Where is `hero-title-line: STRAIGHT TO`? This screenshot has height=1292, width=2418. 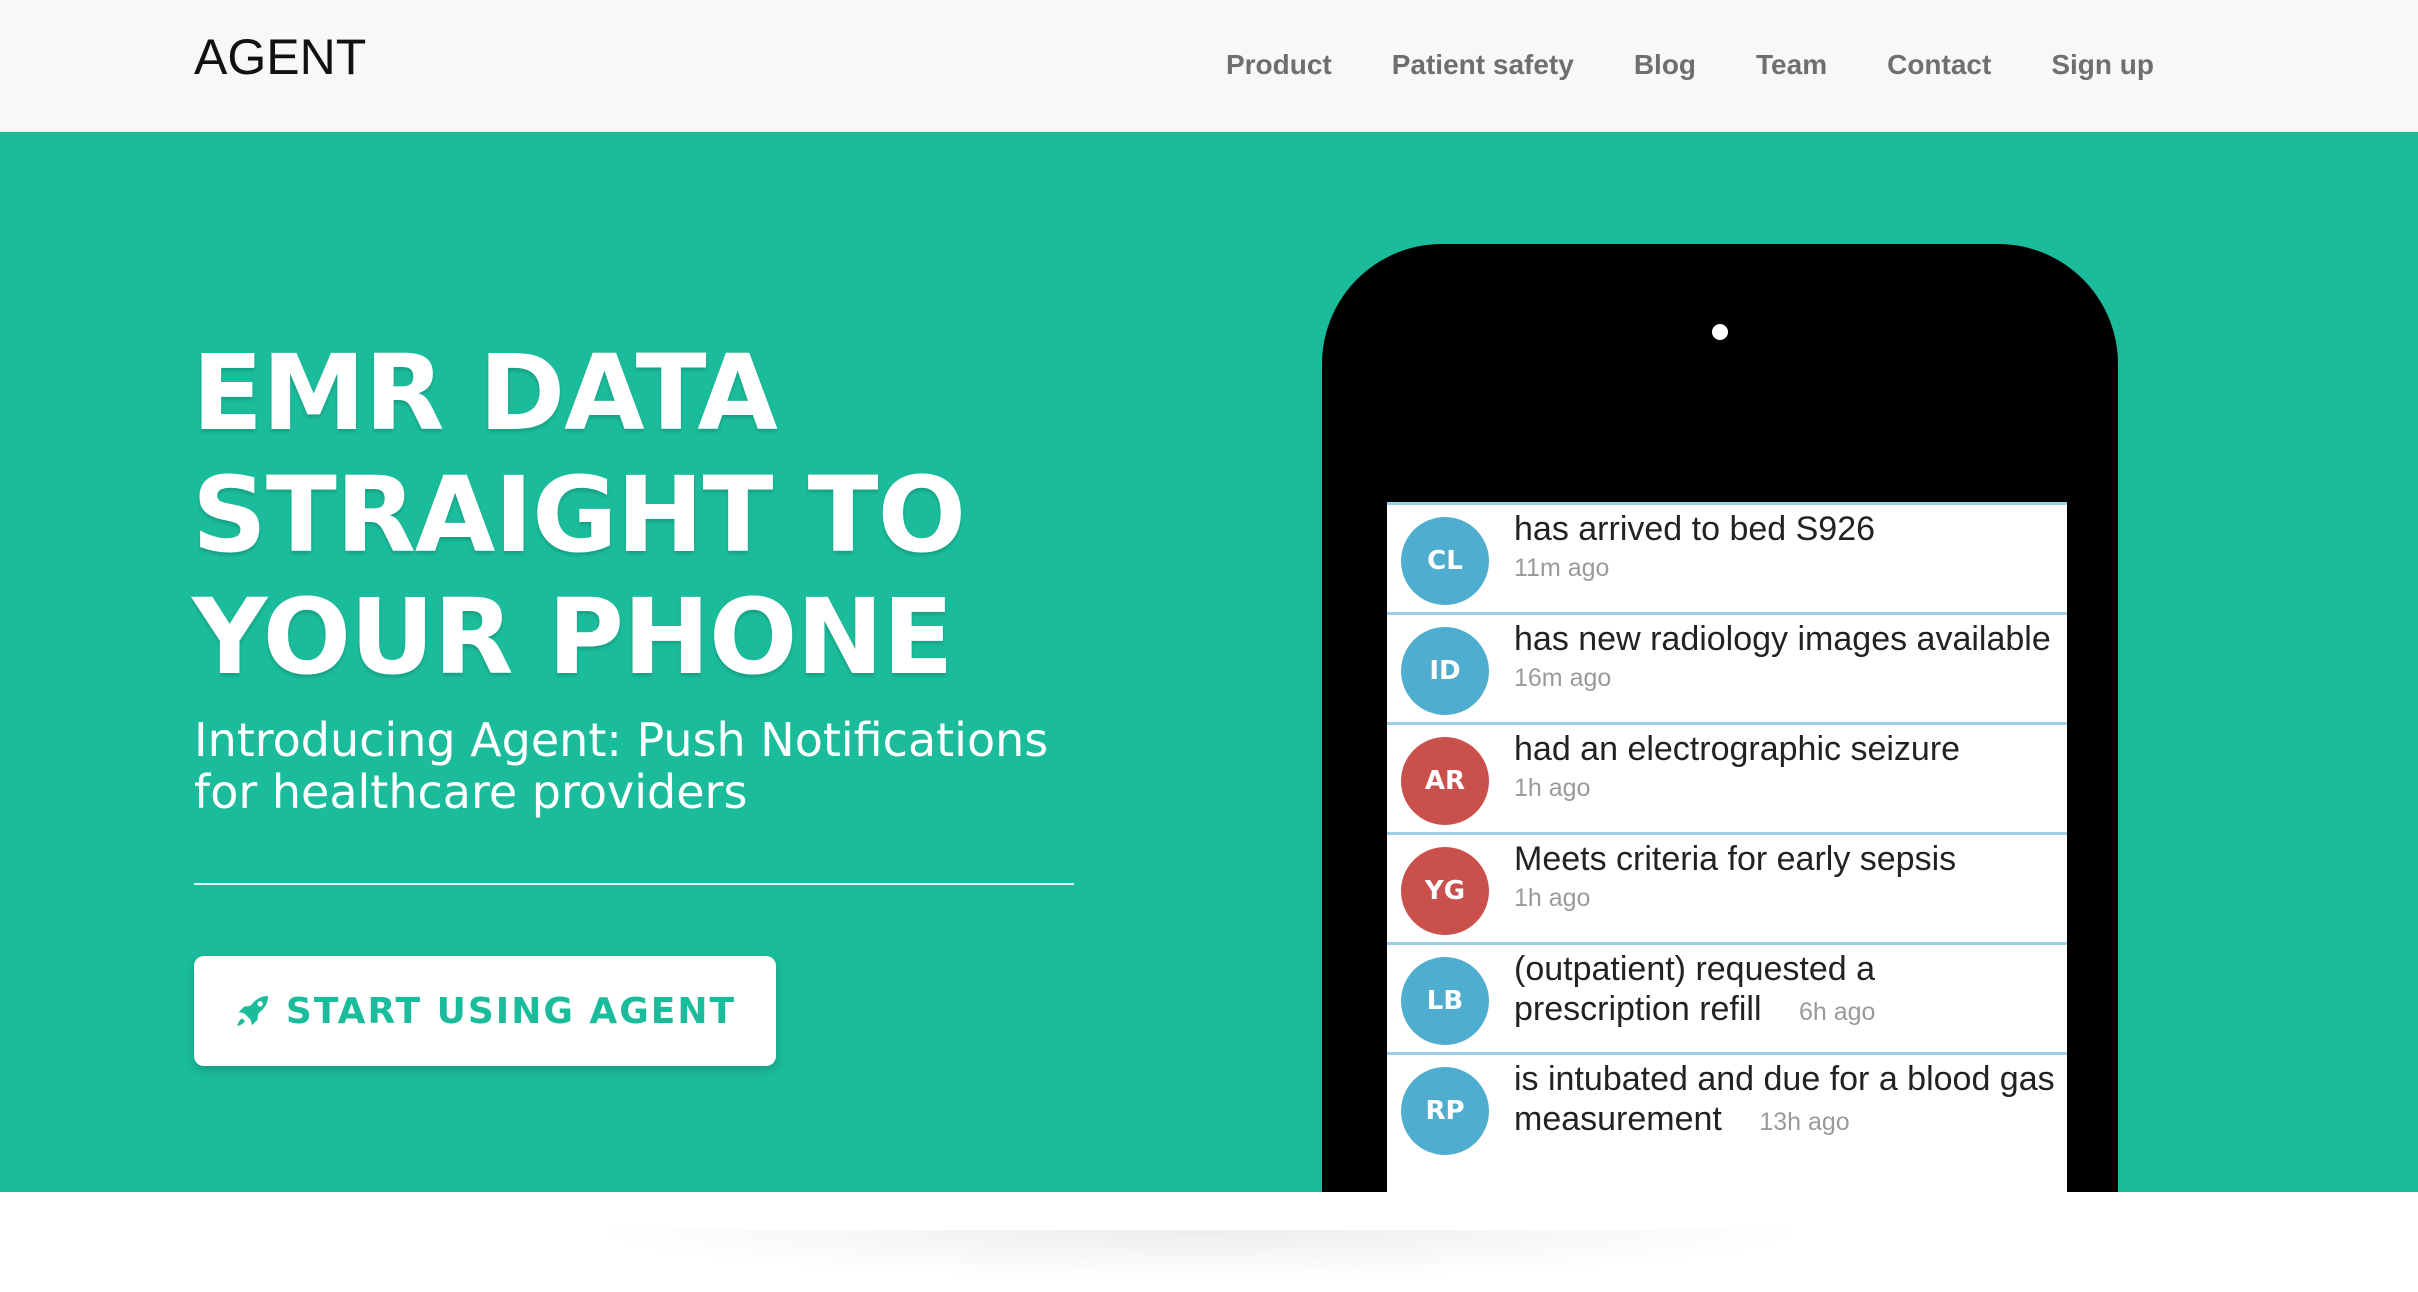
hero-title-line: STRAIGHT TO is located at coordinates (579, 515).